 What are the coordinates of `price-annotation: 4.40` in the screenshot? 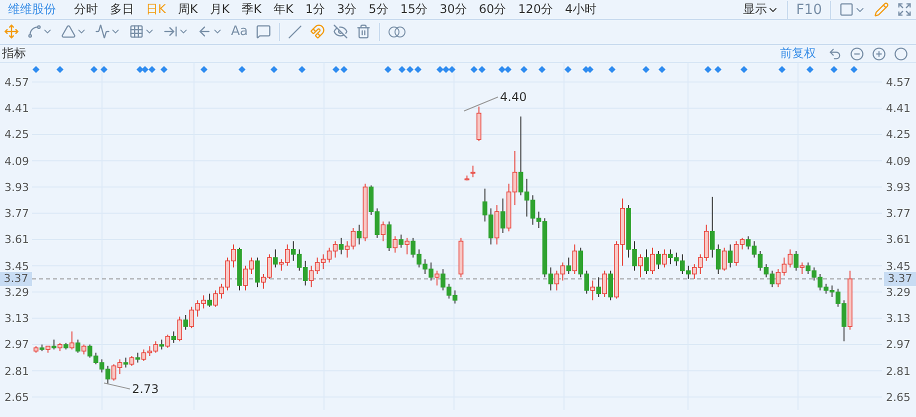 It's located at (513, 97).